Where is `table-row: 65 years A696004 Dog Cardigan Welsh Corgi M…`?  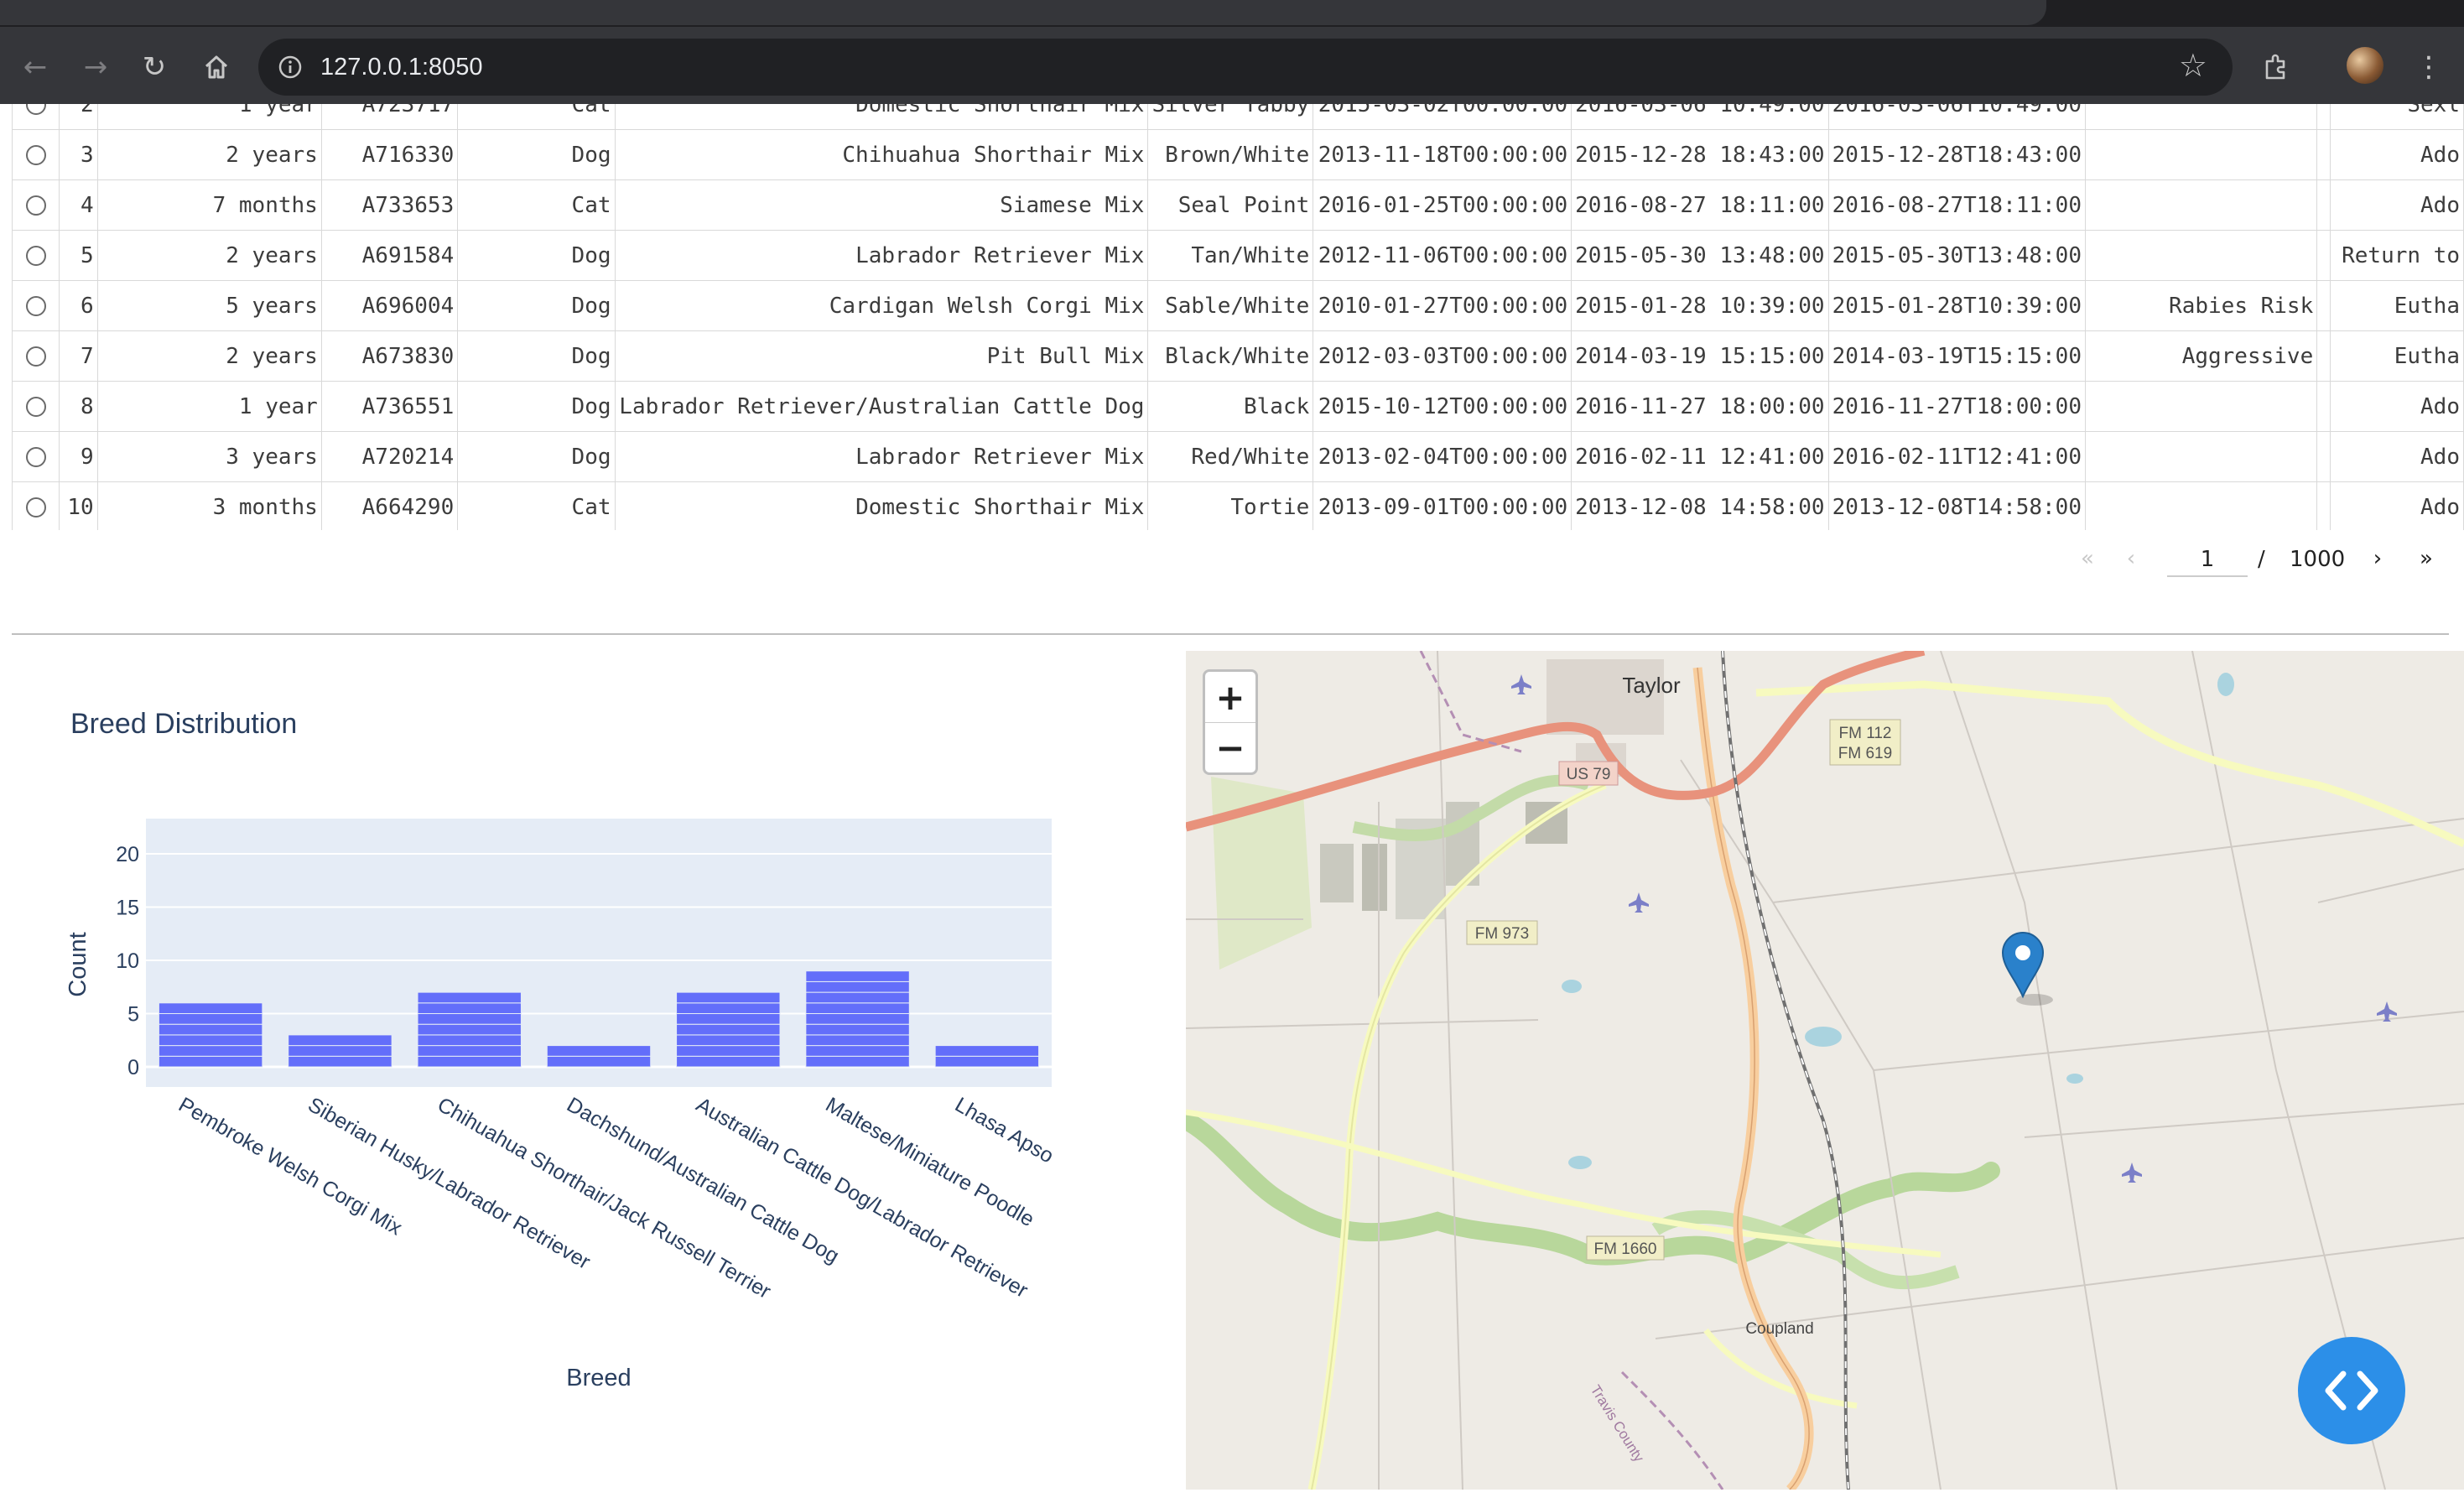
table-row: 65 years A696004 Dog Cardigan Welsh Corgi M… is located at coordinates (1238, 305).